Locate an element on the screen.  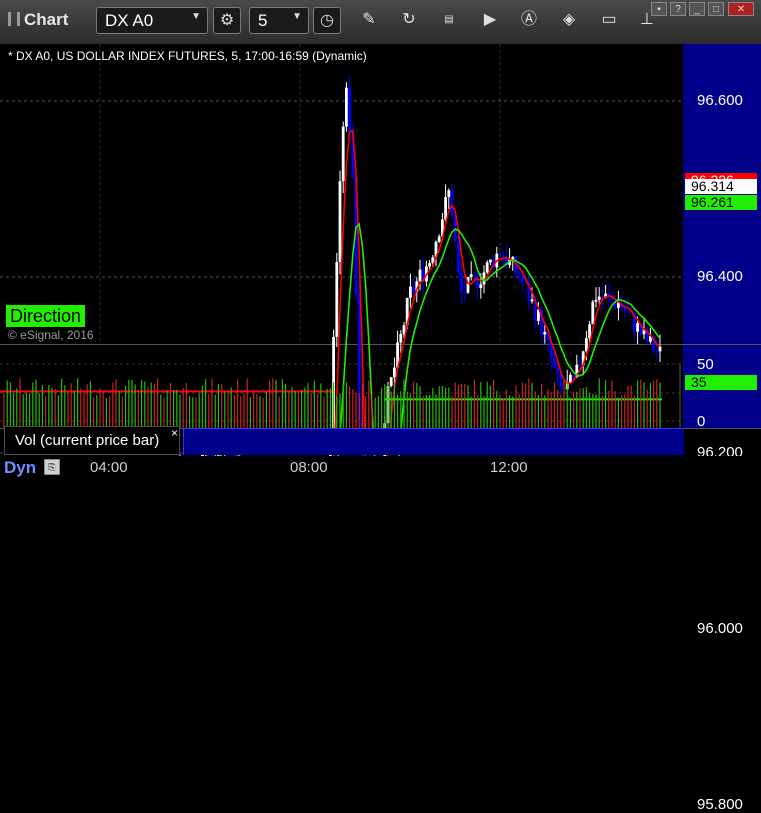
help-icon: ? is located at coordinates (678, 9).